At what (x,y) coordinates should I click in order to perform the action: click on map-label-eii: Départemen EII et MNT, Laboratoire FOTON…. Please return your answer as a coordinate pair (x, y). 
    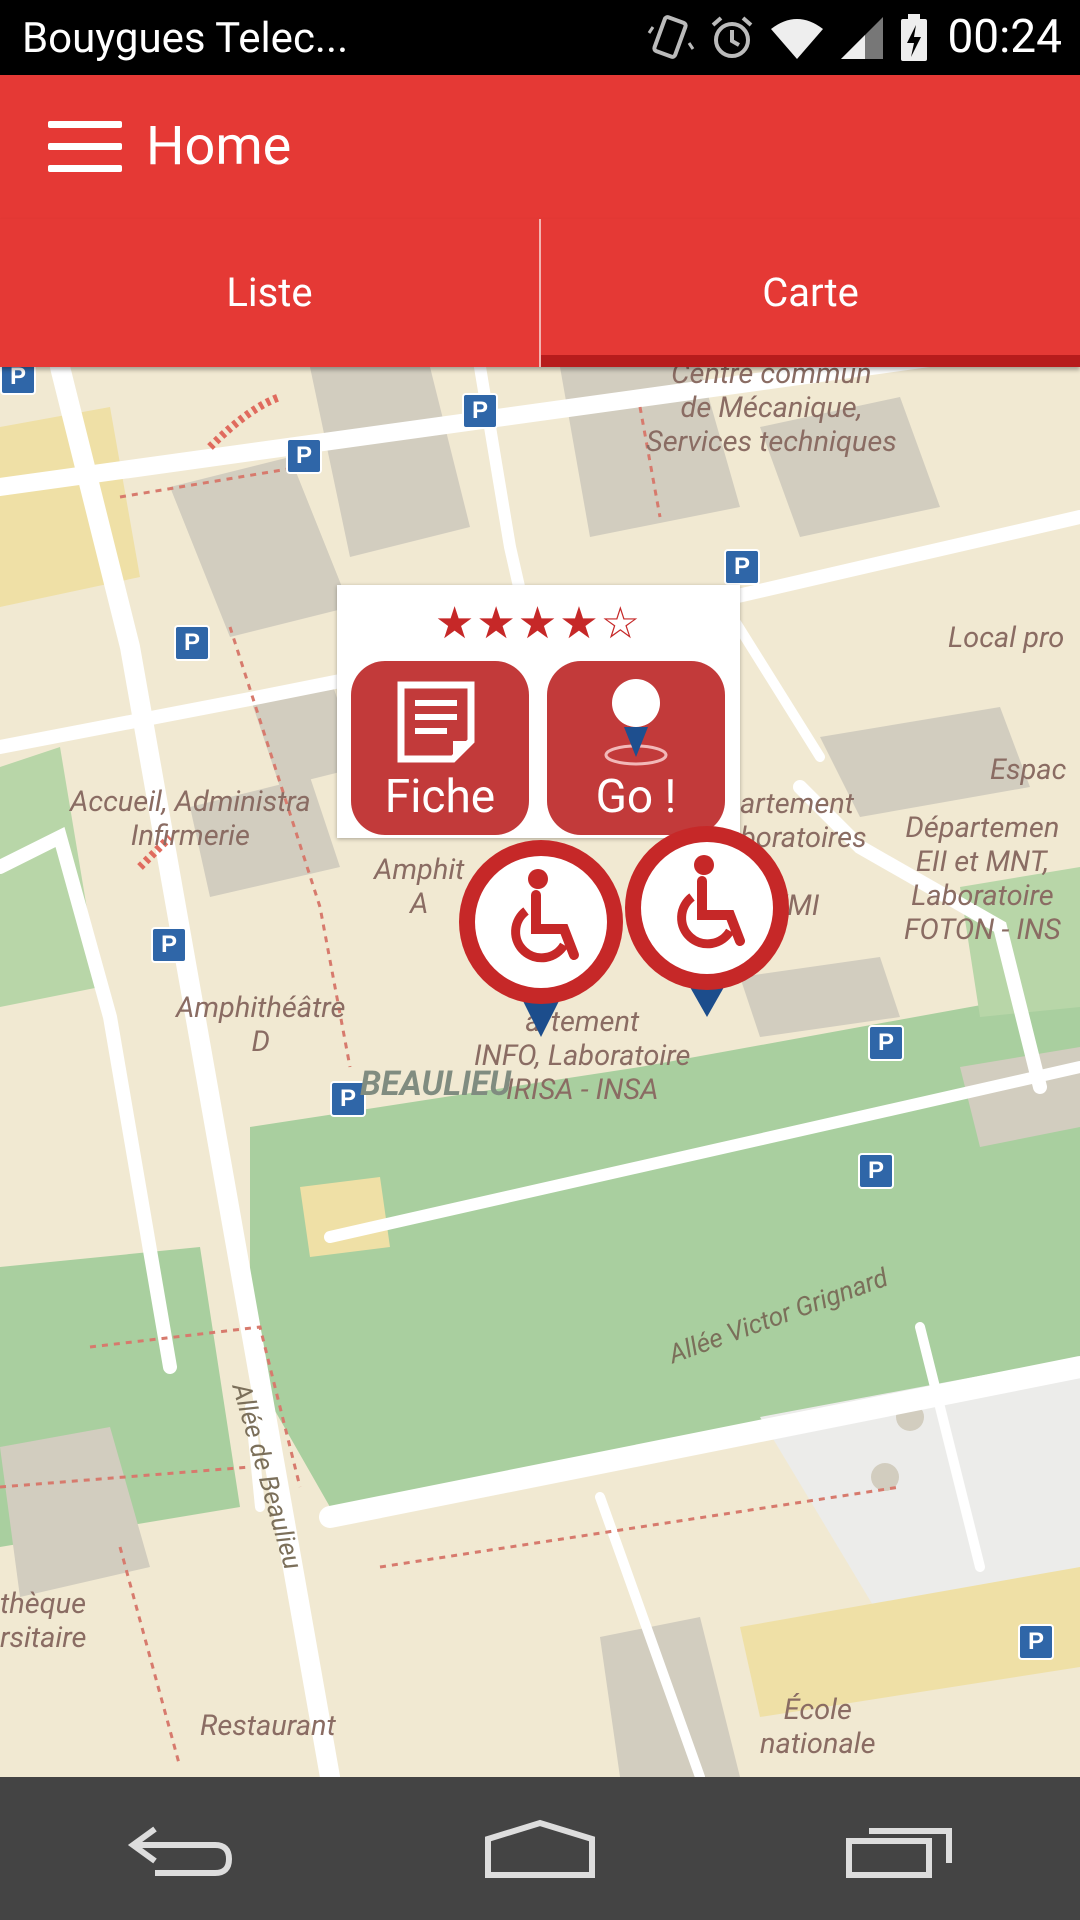
    Looking at the image, I should click on (982, 879).